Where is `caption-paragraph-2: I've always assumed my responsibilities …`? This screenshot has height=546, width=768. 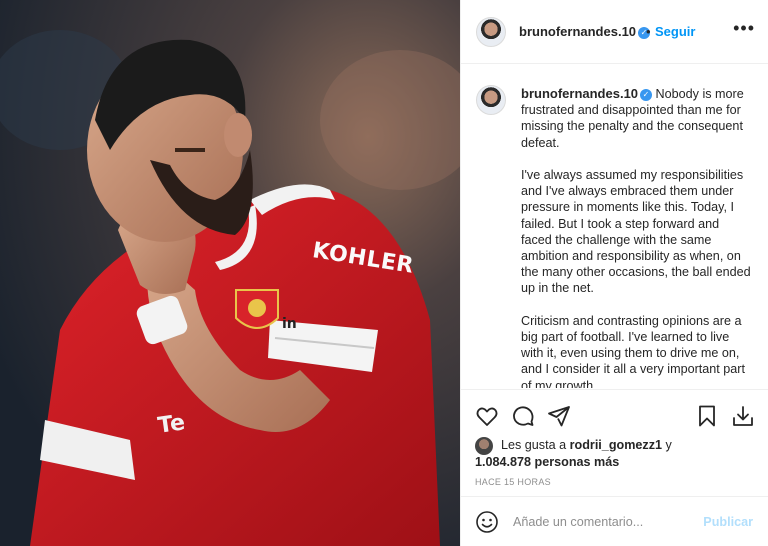
caption-paragraph-2: I've always assumed my responsibilities … is located at coordinates (636, 232).